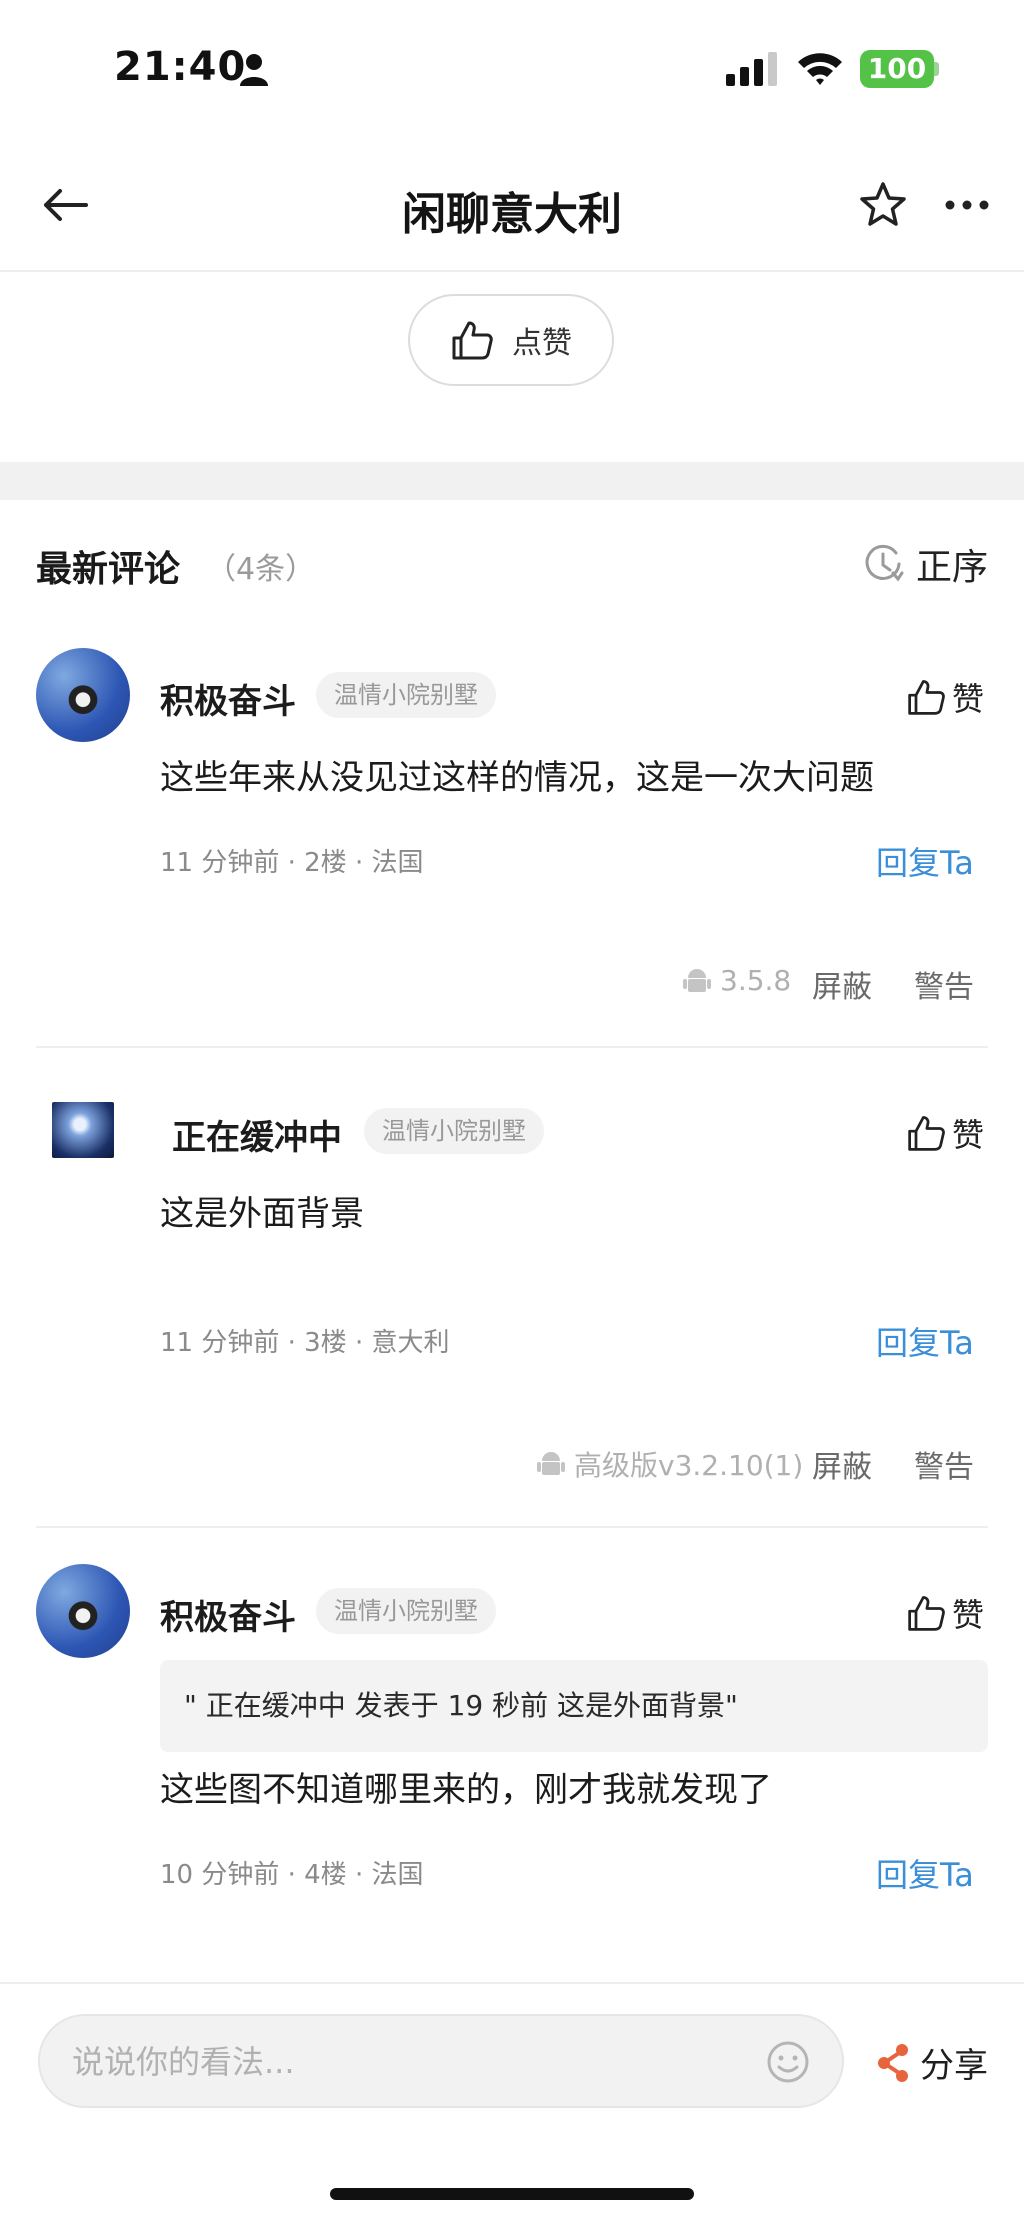 This screenshot has height=2221, width=1024. What do you see at coordinates (954, 2066) in the screenshot?
I see `share-label: 分享` at bounding box center [954, 2066].